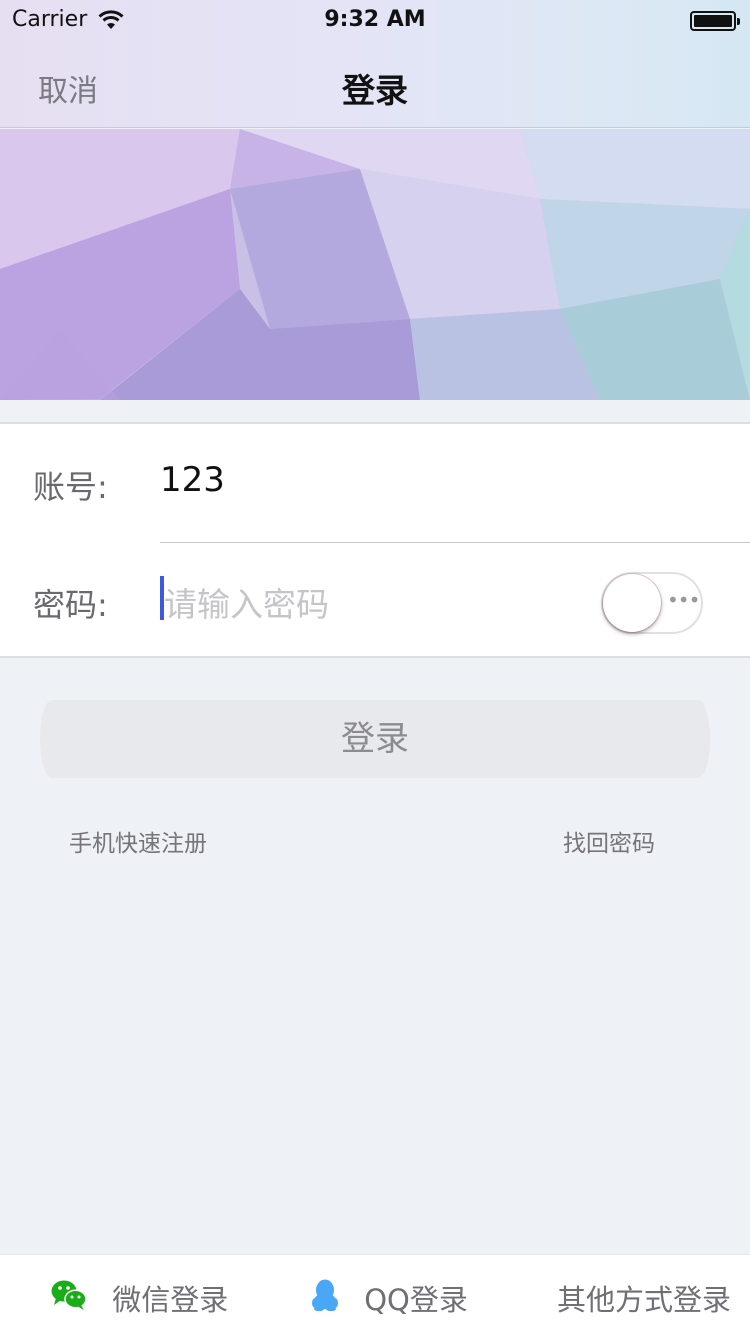  I want to click on qq-login-label: QQ登录, so click(416, 1300).